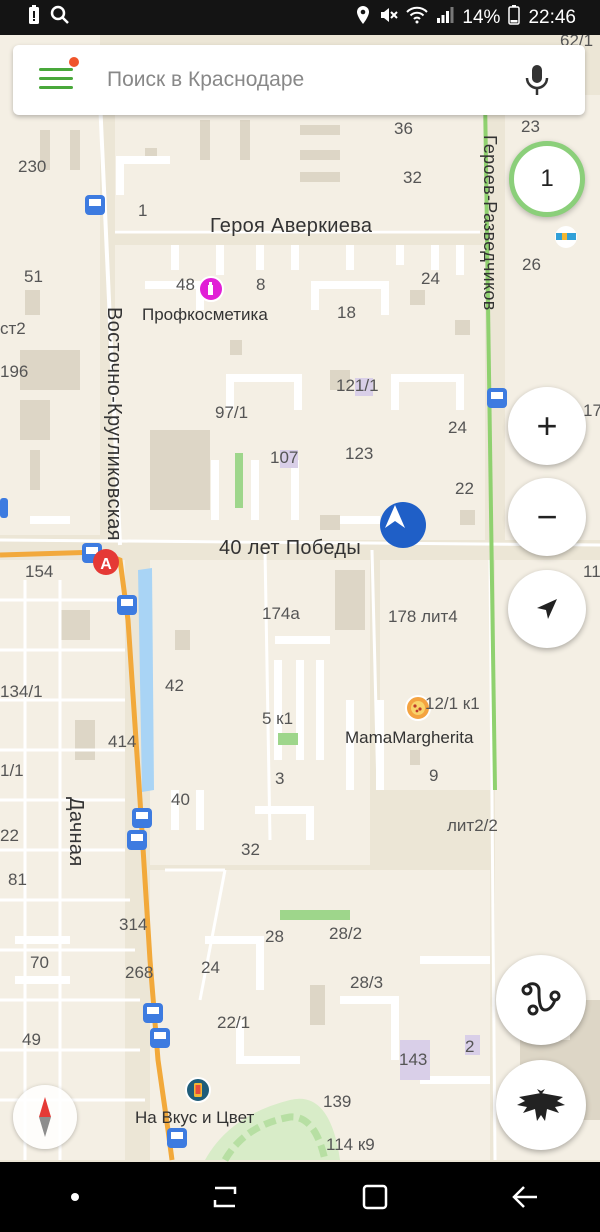 The width and height of the screenshot is (600, 1232). What do you see at coordinates (409, 738) in the screenshot?
I see `poi-label-mamamargherita: MamaMargherita` at bounding box center [409, 738].